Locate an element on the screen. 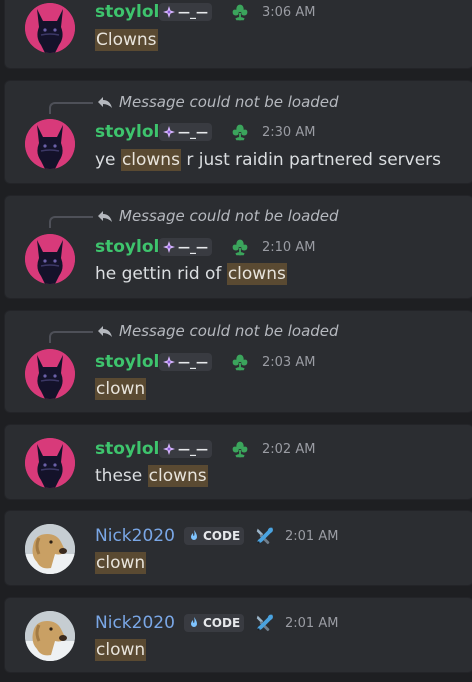 The height and width of the screenshot is (682, 472). message-text: ye is located at coordinates (108, 160).